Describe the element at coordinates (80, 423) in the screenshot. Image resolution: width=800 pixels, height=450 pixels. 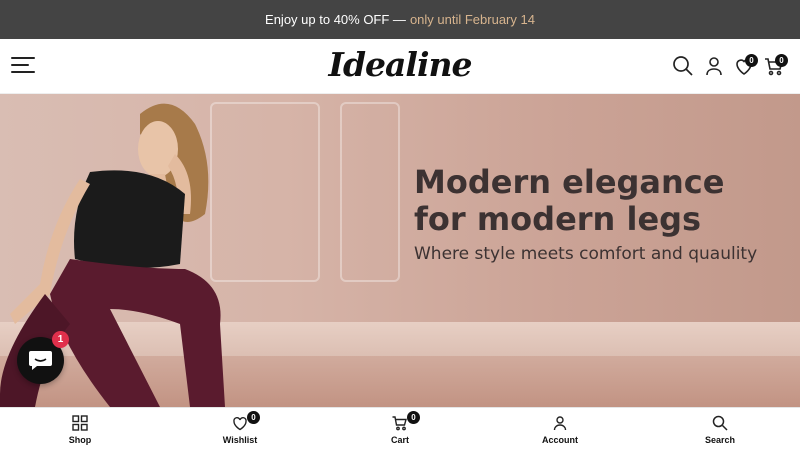
I see `grid-icon` at that location.